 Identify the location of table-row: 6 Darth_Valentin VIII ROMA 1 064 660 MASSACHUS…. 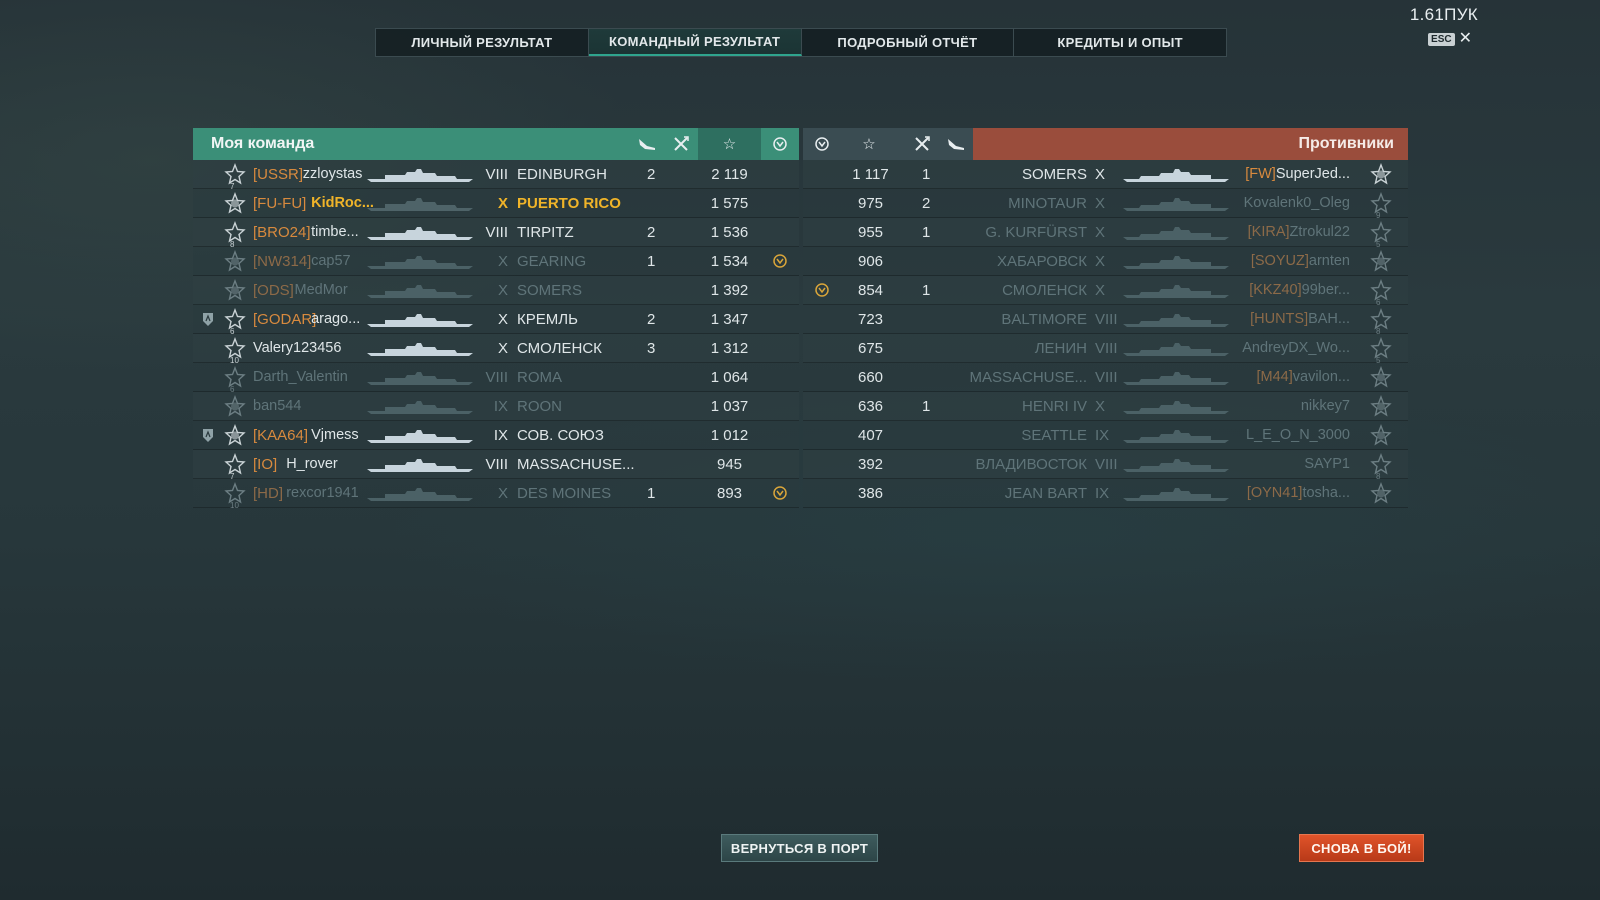
(800, 378).